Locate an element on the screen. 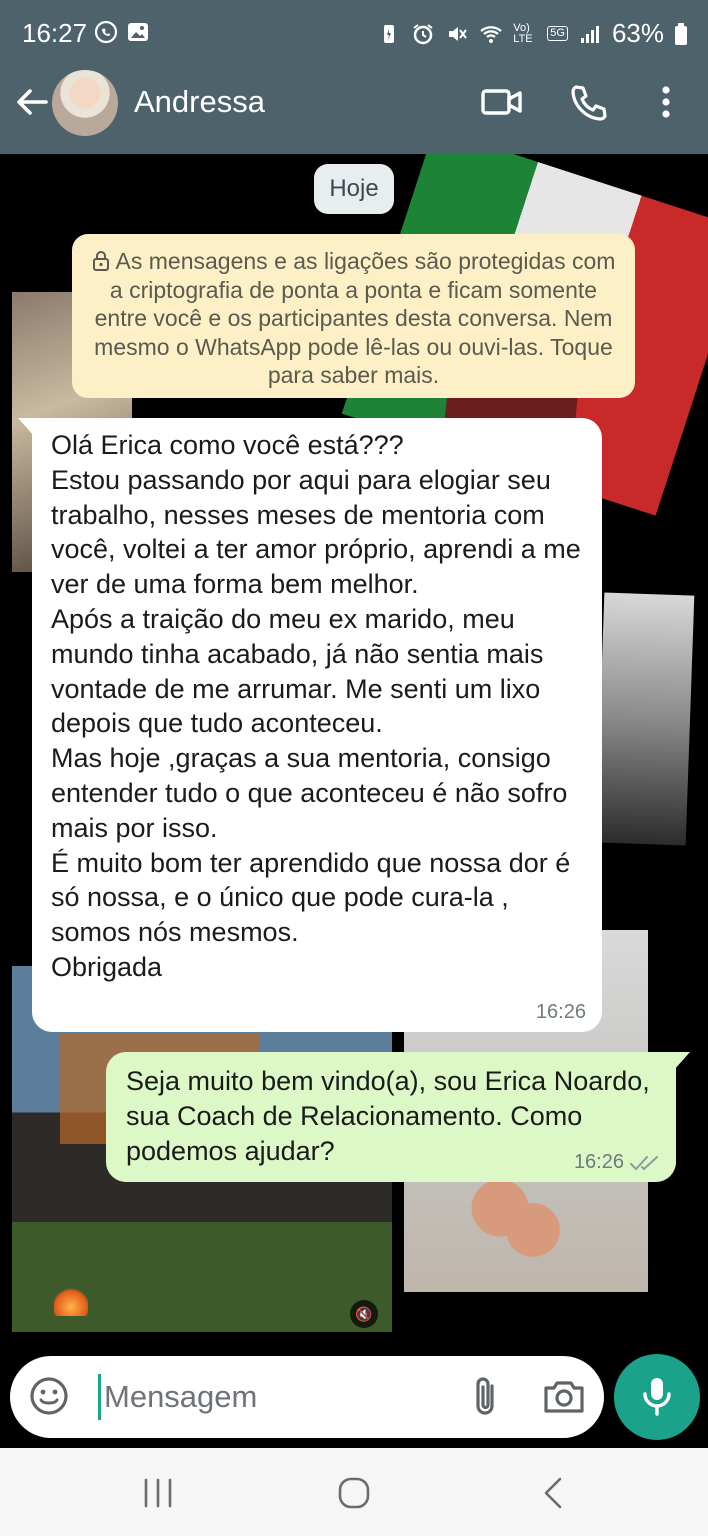 This screenshot has width=708, height=1536. message-composer is located at coordinates (307, 1397).